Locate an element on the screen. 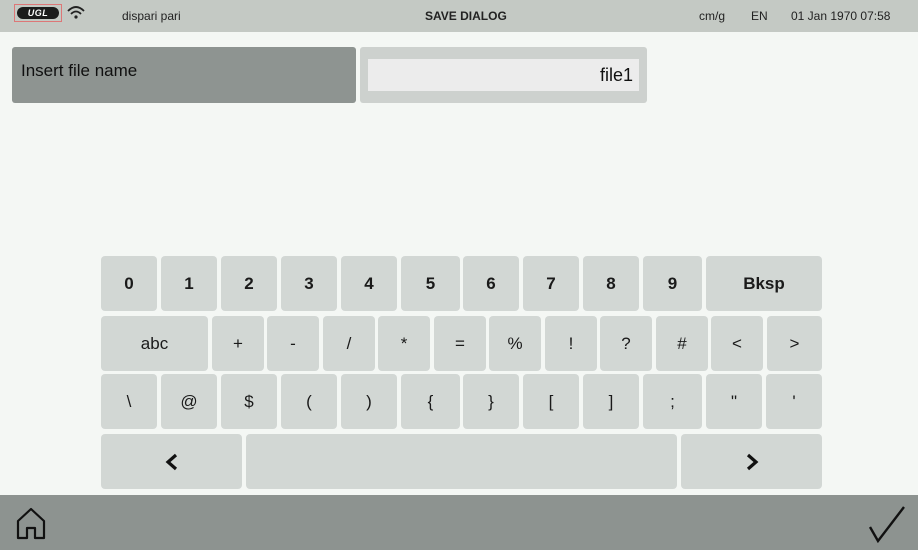 The width and height of the screenshot is (918, 550). key-5: 5 is located at coordinates (430, 283).